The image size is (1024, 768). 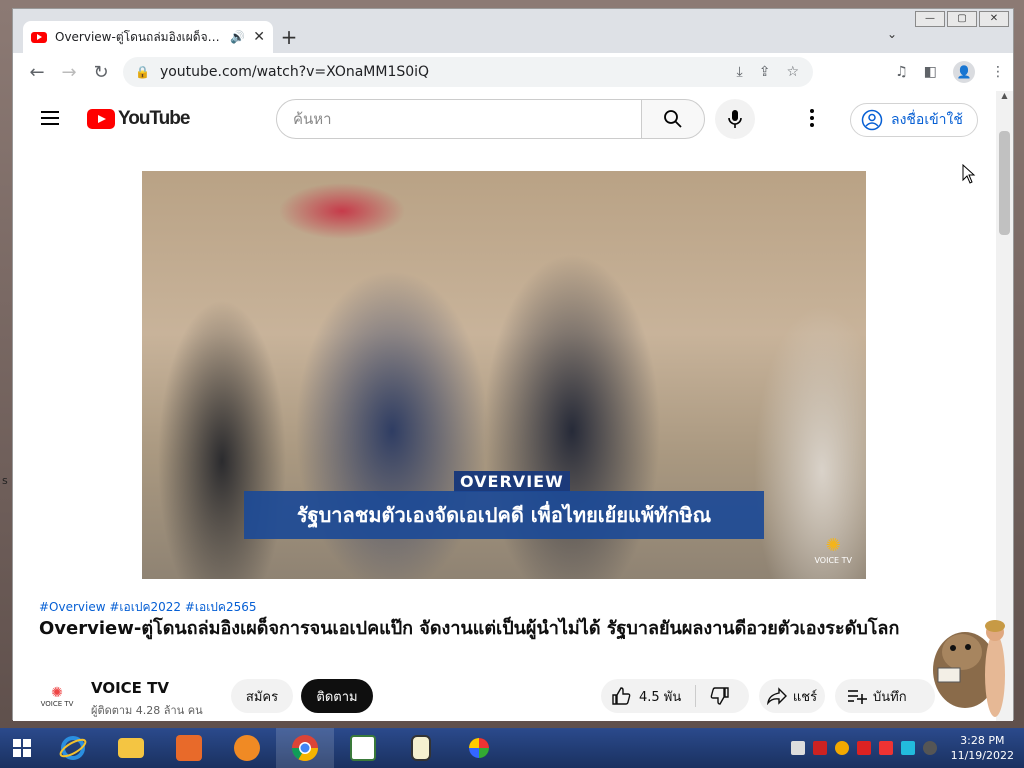 I want to click on taskbar-uc-browser, so click(x=247, y=748).